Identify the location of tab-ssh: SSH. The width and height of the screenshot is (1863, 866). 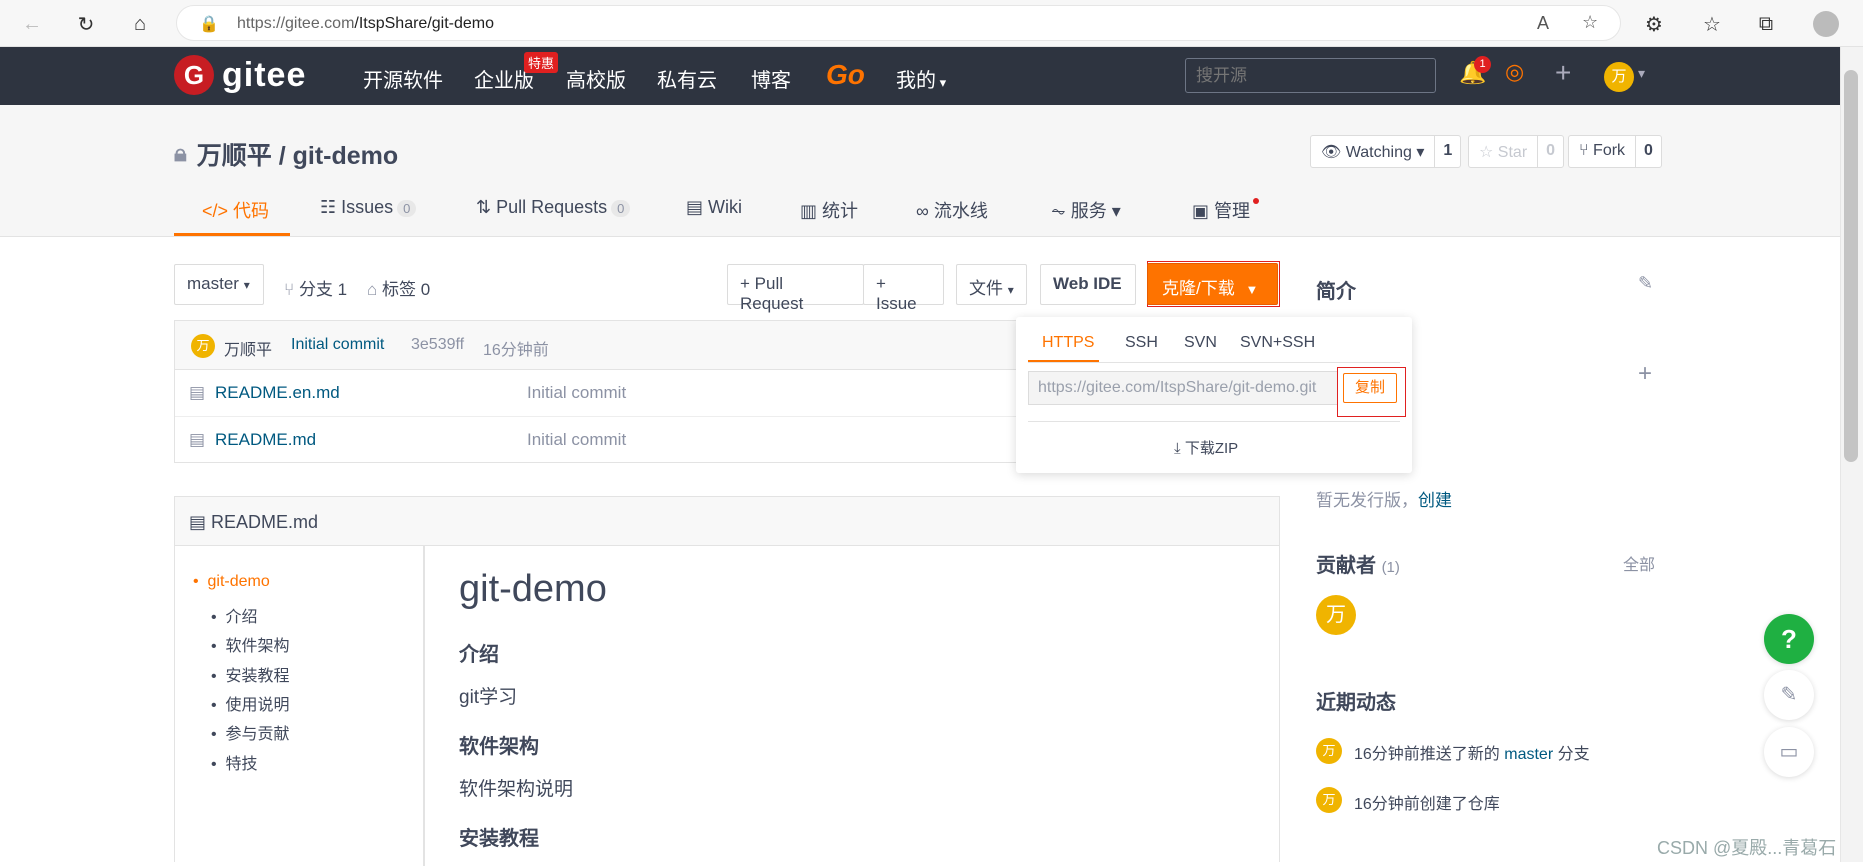
(1141, 343).